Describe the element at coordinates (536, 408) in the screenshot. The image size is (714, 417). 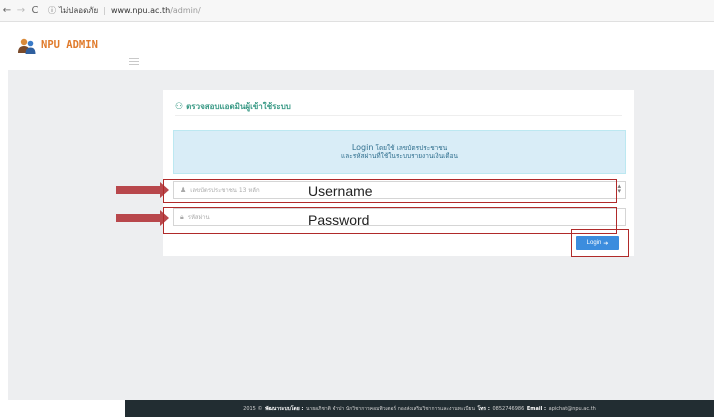
I see `footer-email-label: Email :` at that location.